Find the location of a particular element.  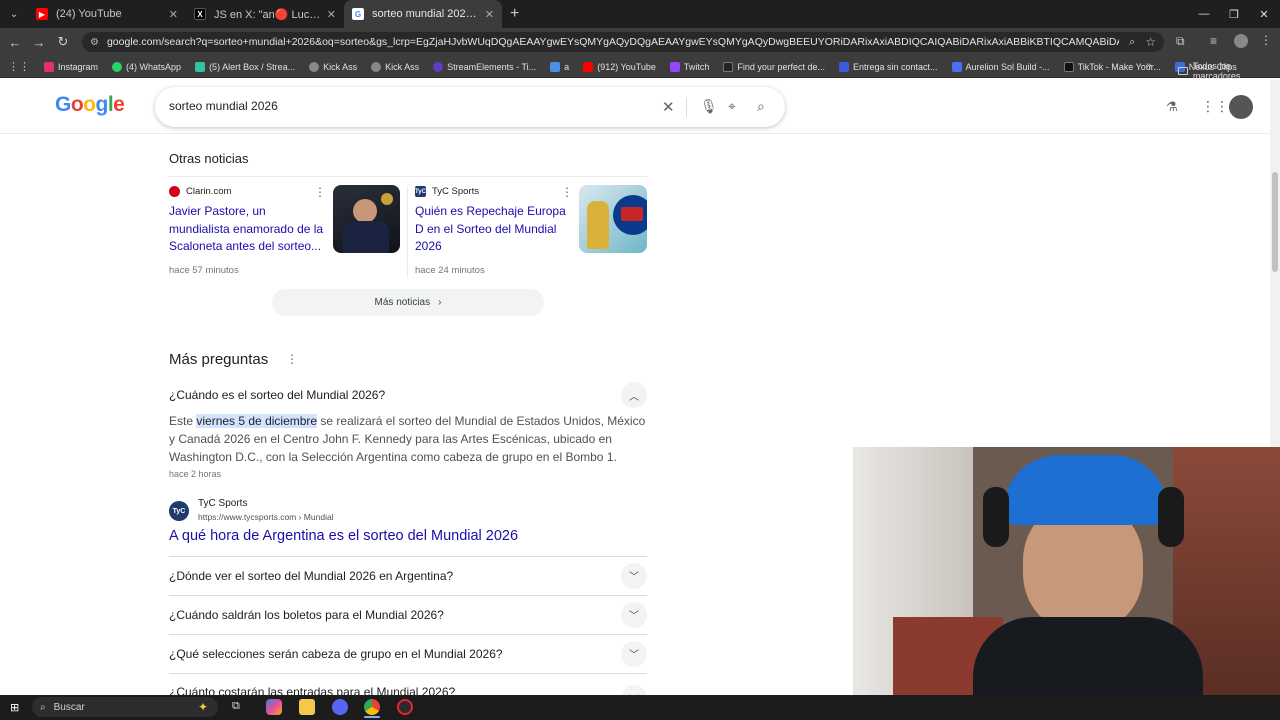

tab-youtube: ▶ (24) YouTube ✕ is located at coordinates (107, 14).